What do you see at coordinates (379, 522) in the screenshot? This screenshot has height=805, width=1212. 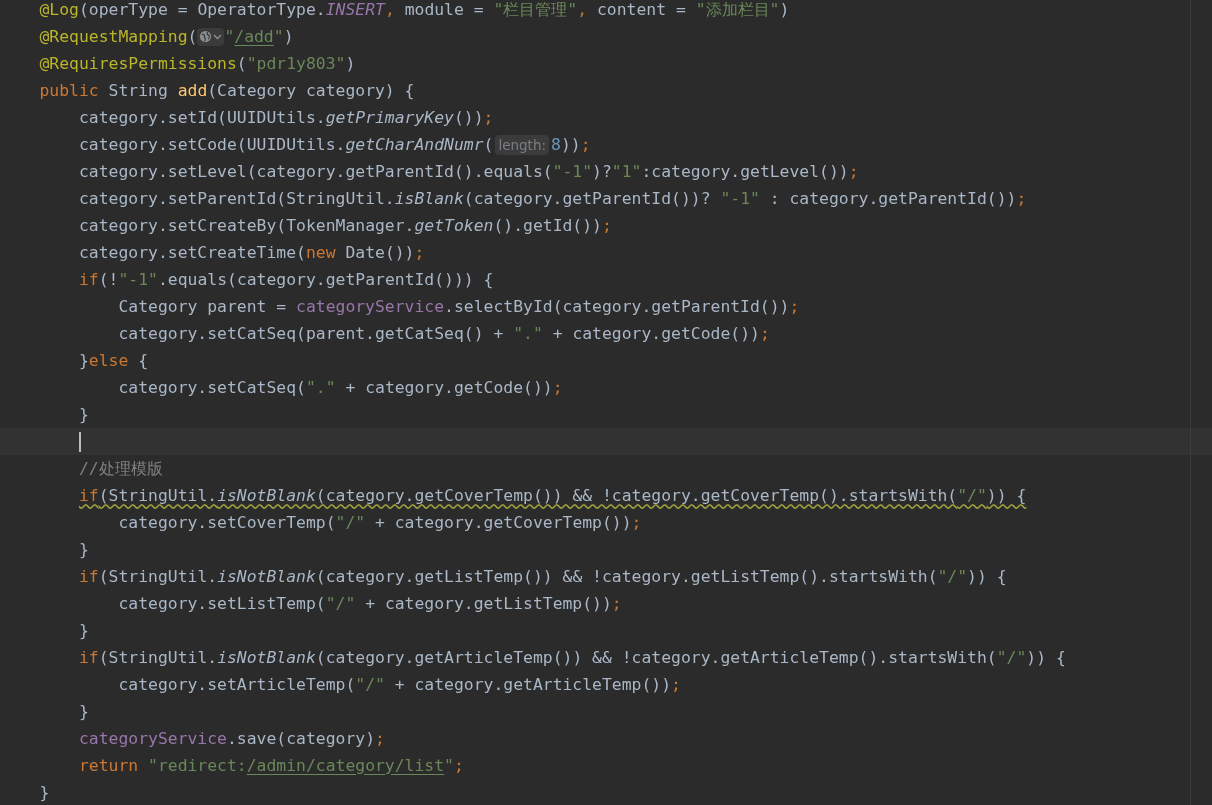 I see `code-text: category.setCoverTemp("/" + category.getCoverTemp());` at bounding box center [379, 522].